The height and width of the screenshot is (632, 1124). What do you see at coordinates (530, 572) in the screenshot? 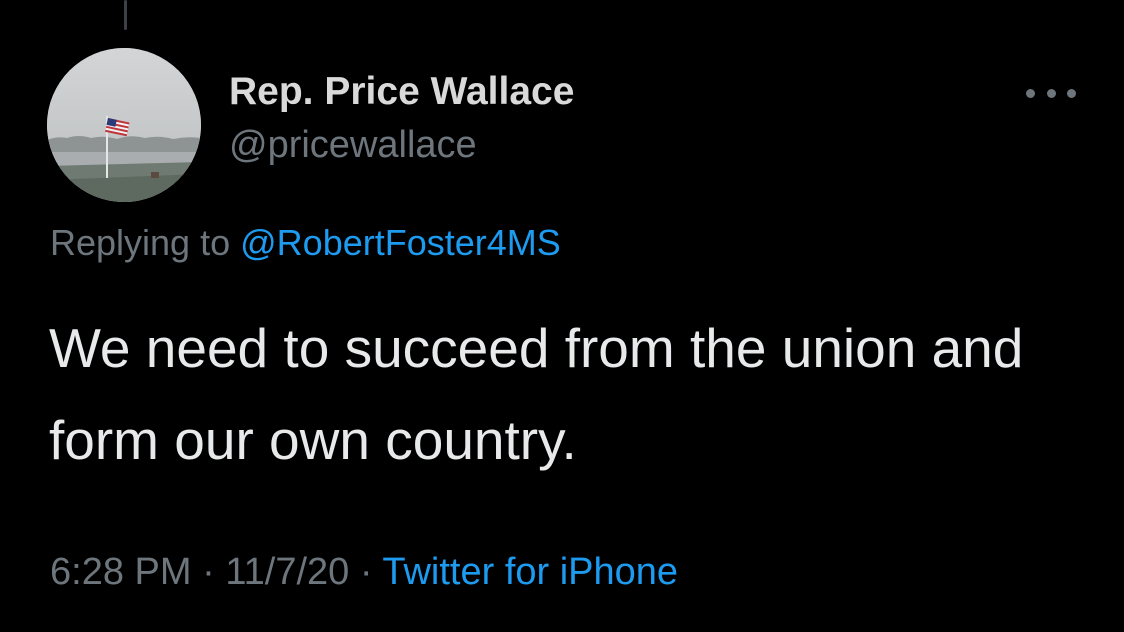
I see `tweet-source-link: Twitter for iPhone` at bounding box center [530, 572].